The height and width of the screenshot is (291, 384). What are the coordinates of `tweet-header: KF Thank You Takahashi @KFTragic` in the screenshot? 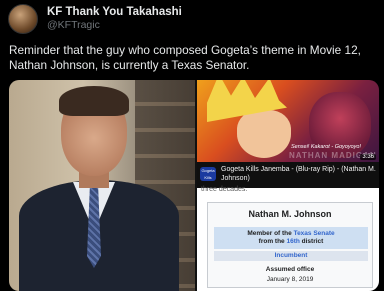 It's located at (95, 19).